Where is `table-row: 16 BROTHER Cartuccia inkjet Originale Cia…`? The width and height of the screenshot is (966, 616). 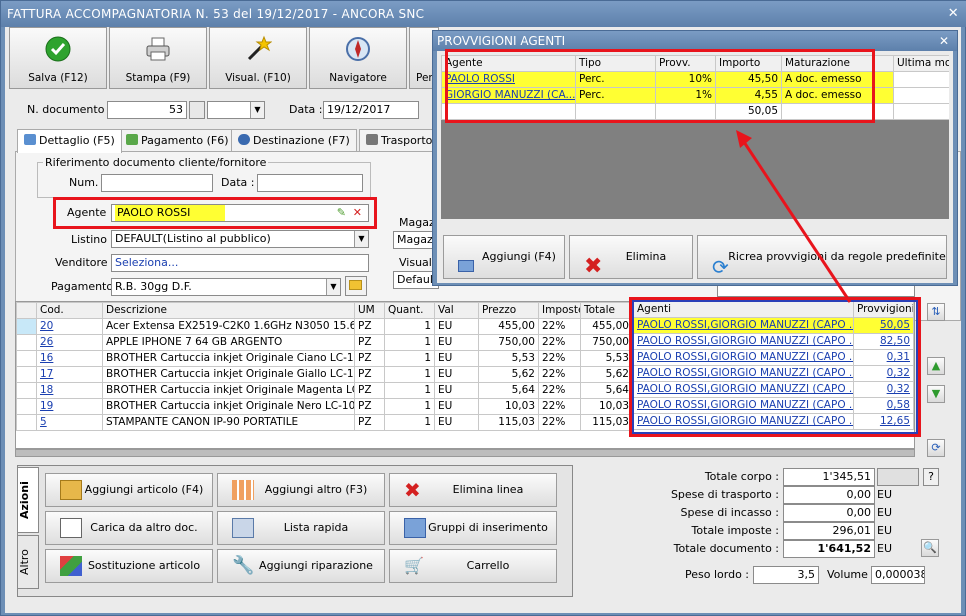 table-row: 16 BROTHER Cartuccia inkjet Originale Cia… is located at coordinates (324, 358).